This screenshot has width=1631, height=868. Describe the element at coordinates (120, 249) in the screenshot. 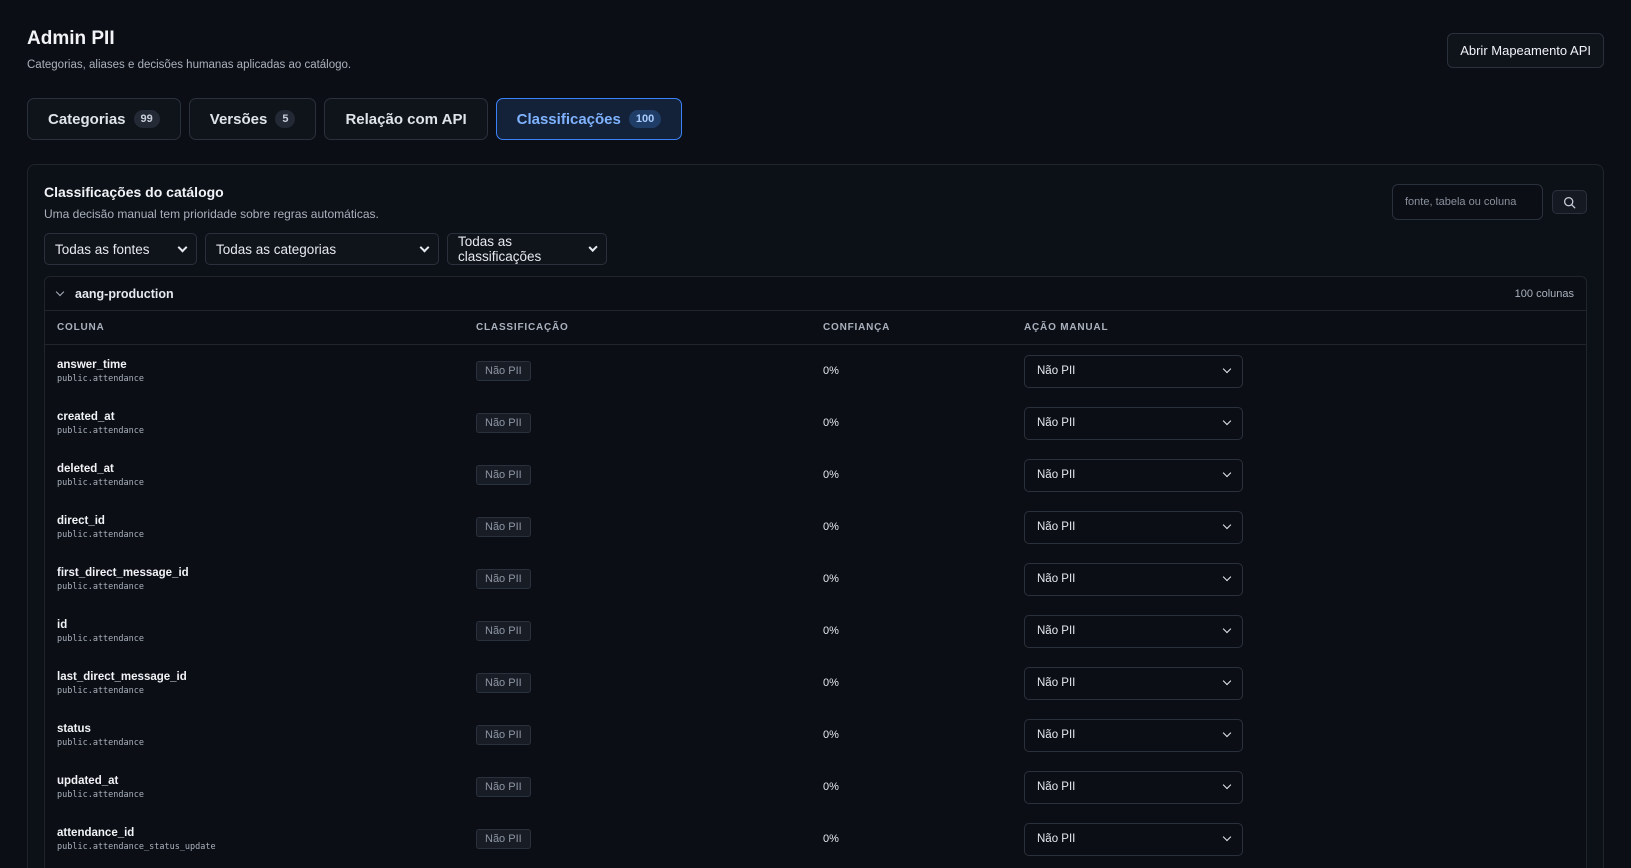

I see `source-filter-select: Todas as fontes` at that location.